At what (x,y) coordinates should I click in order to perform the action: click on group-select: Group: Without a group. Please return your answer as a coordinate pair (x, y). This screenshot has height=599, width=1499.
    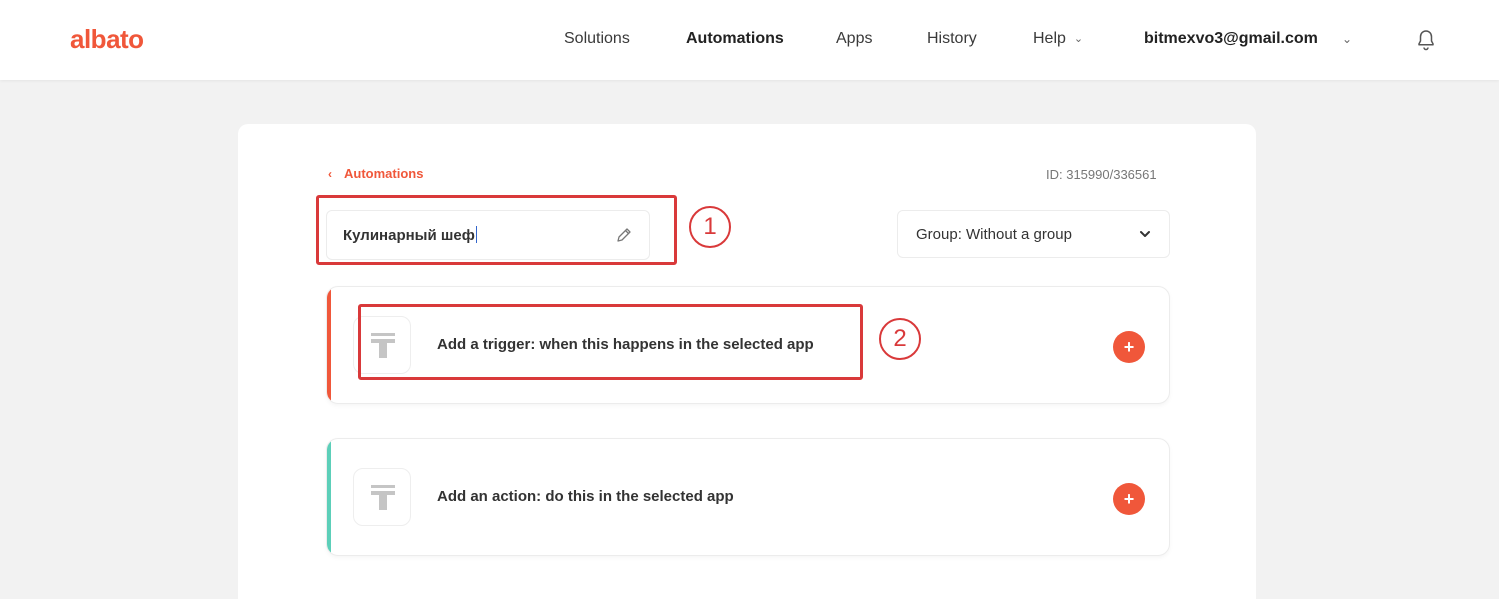
    Looking at the image, I should click on (1033, 234).